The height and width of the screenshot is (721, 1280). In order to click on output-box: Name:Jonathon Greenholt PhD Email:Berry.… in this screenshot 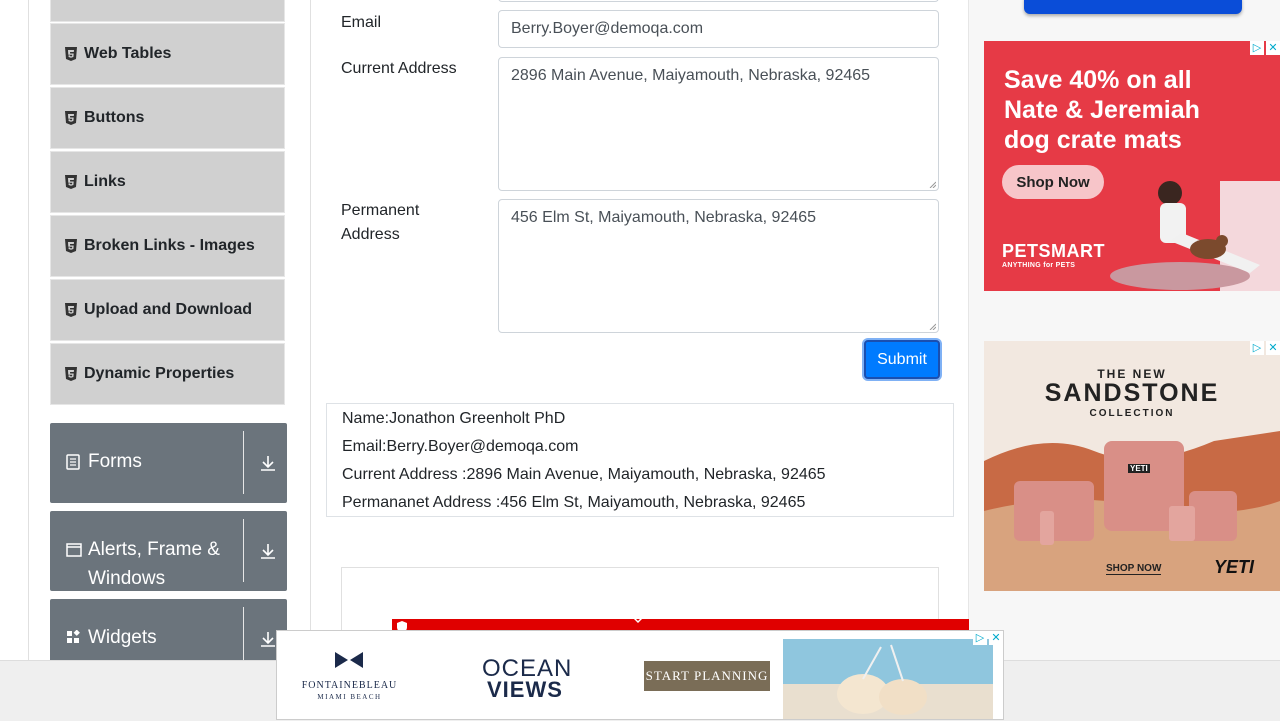, I will do `click(640, 460)`.